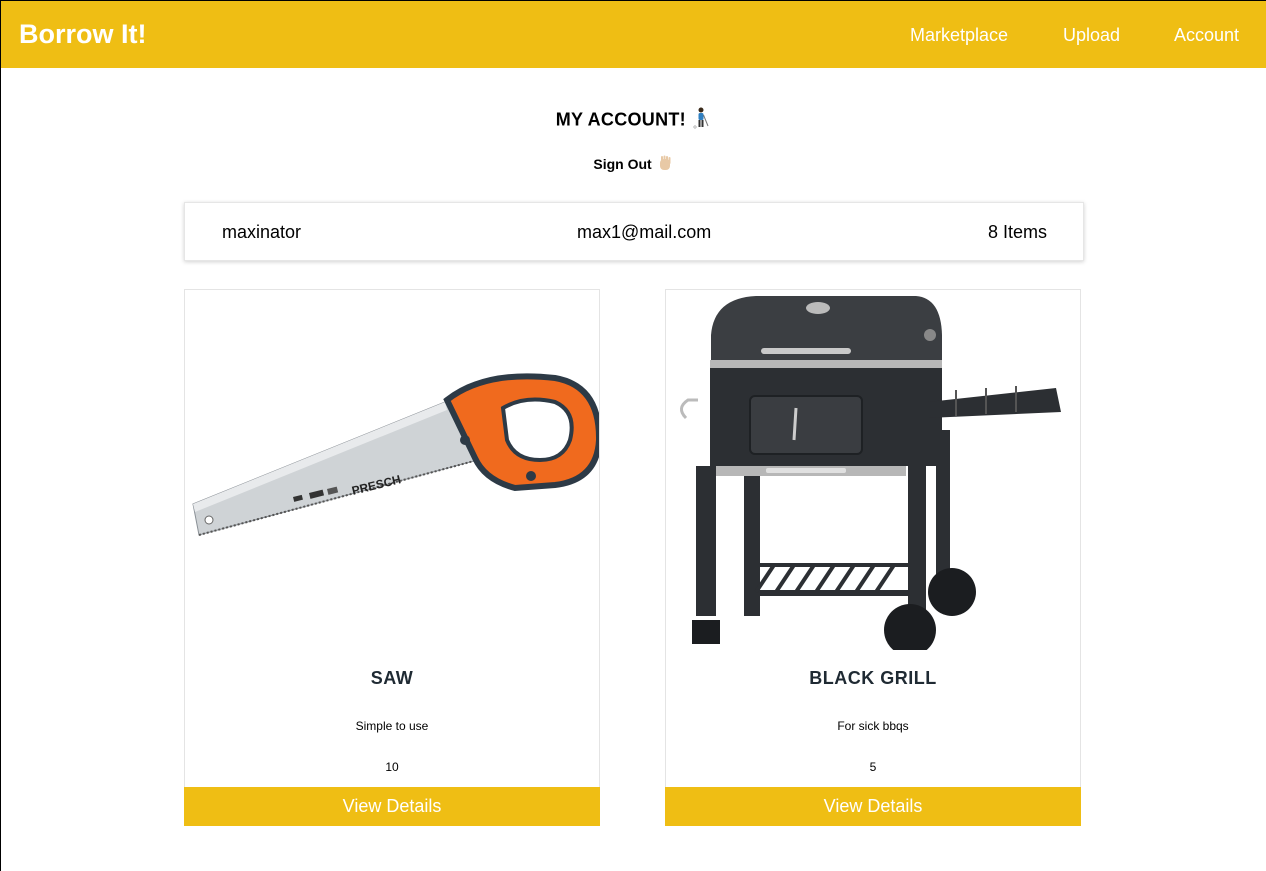  What do you see at coordinates (665, 165) in the screenshot?
I see `waving-hand-icon` at bounding box center [665, 165].